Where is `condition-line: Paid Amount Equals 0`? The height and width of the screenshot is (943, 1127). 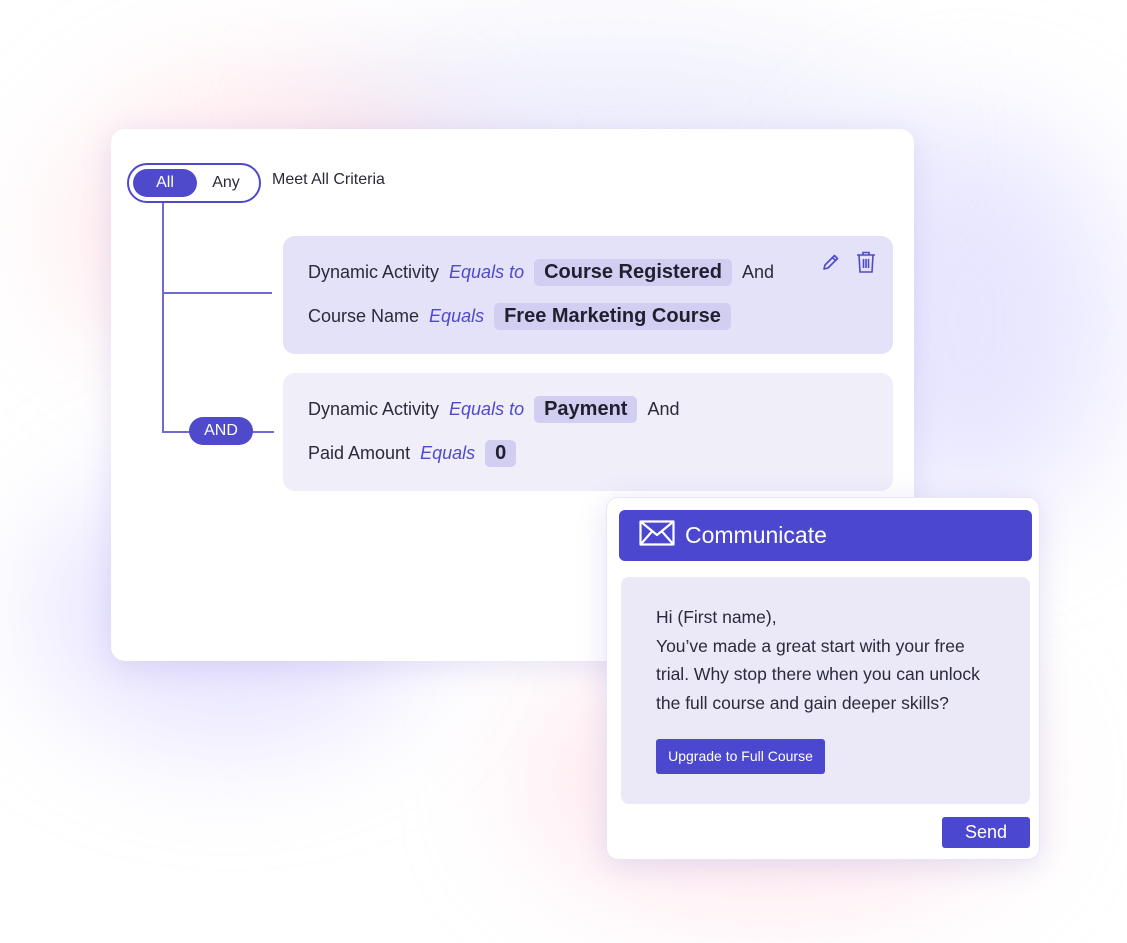
condition-line: Paid Amount Equals 0 is located at coordinates (588, 453).